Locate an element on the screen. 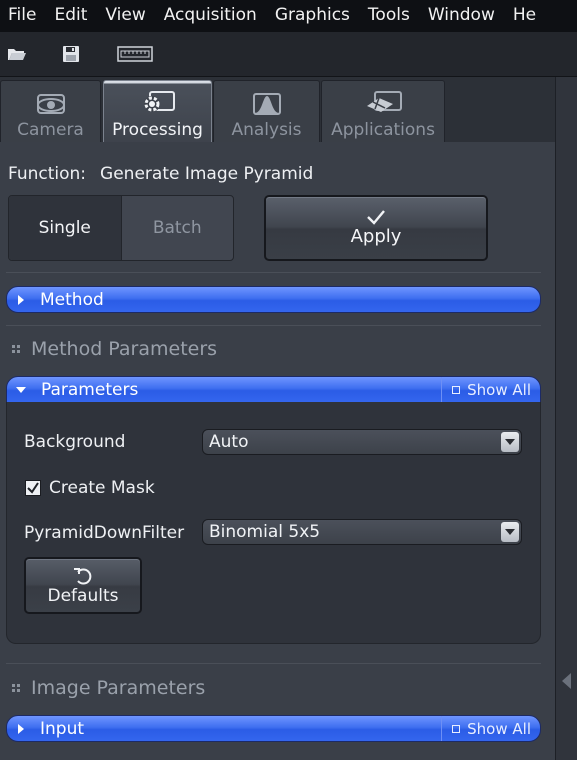 The width and height of the screenshot is (577, 760). batch-mode-button: Batch is located at coordinates (178, 228).